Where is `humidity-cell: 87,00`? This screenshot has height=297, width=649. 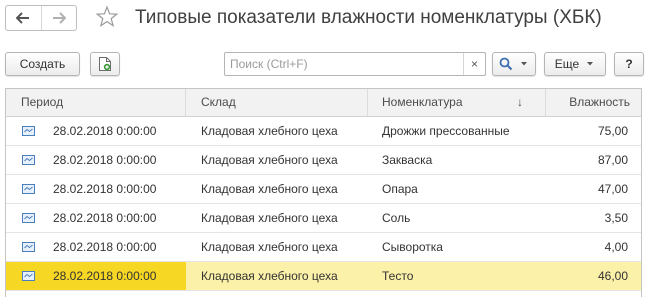 humidity-cell: 87,00 is located at coordinates (612, 160).